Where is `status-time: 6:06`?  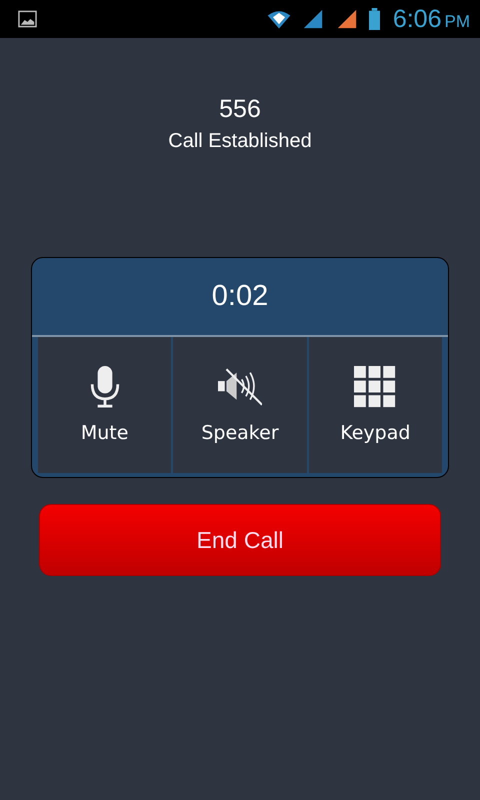
status-time: 6:06 is located at coordinates (417, 19).